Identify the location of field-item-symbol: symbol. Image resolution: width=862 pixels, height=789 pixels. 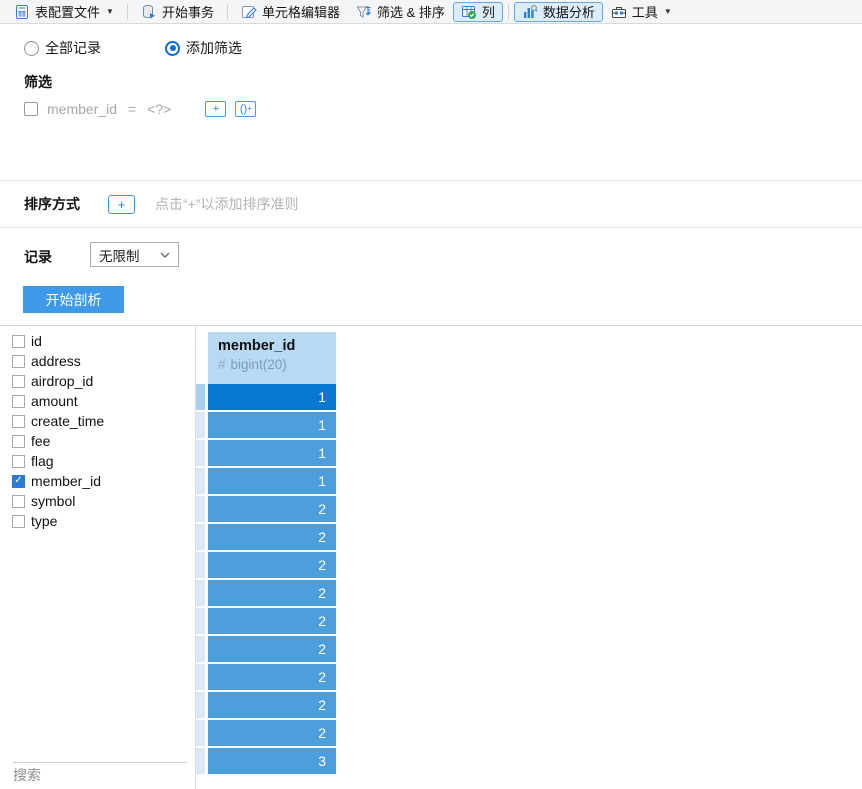
(97, 501).